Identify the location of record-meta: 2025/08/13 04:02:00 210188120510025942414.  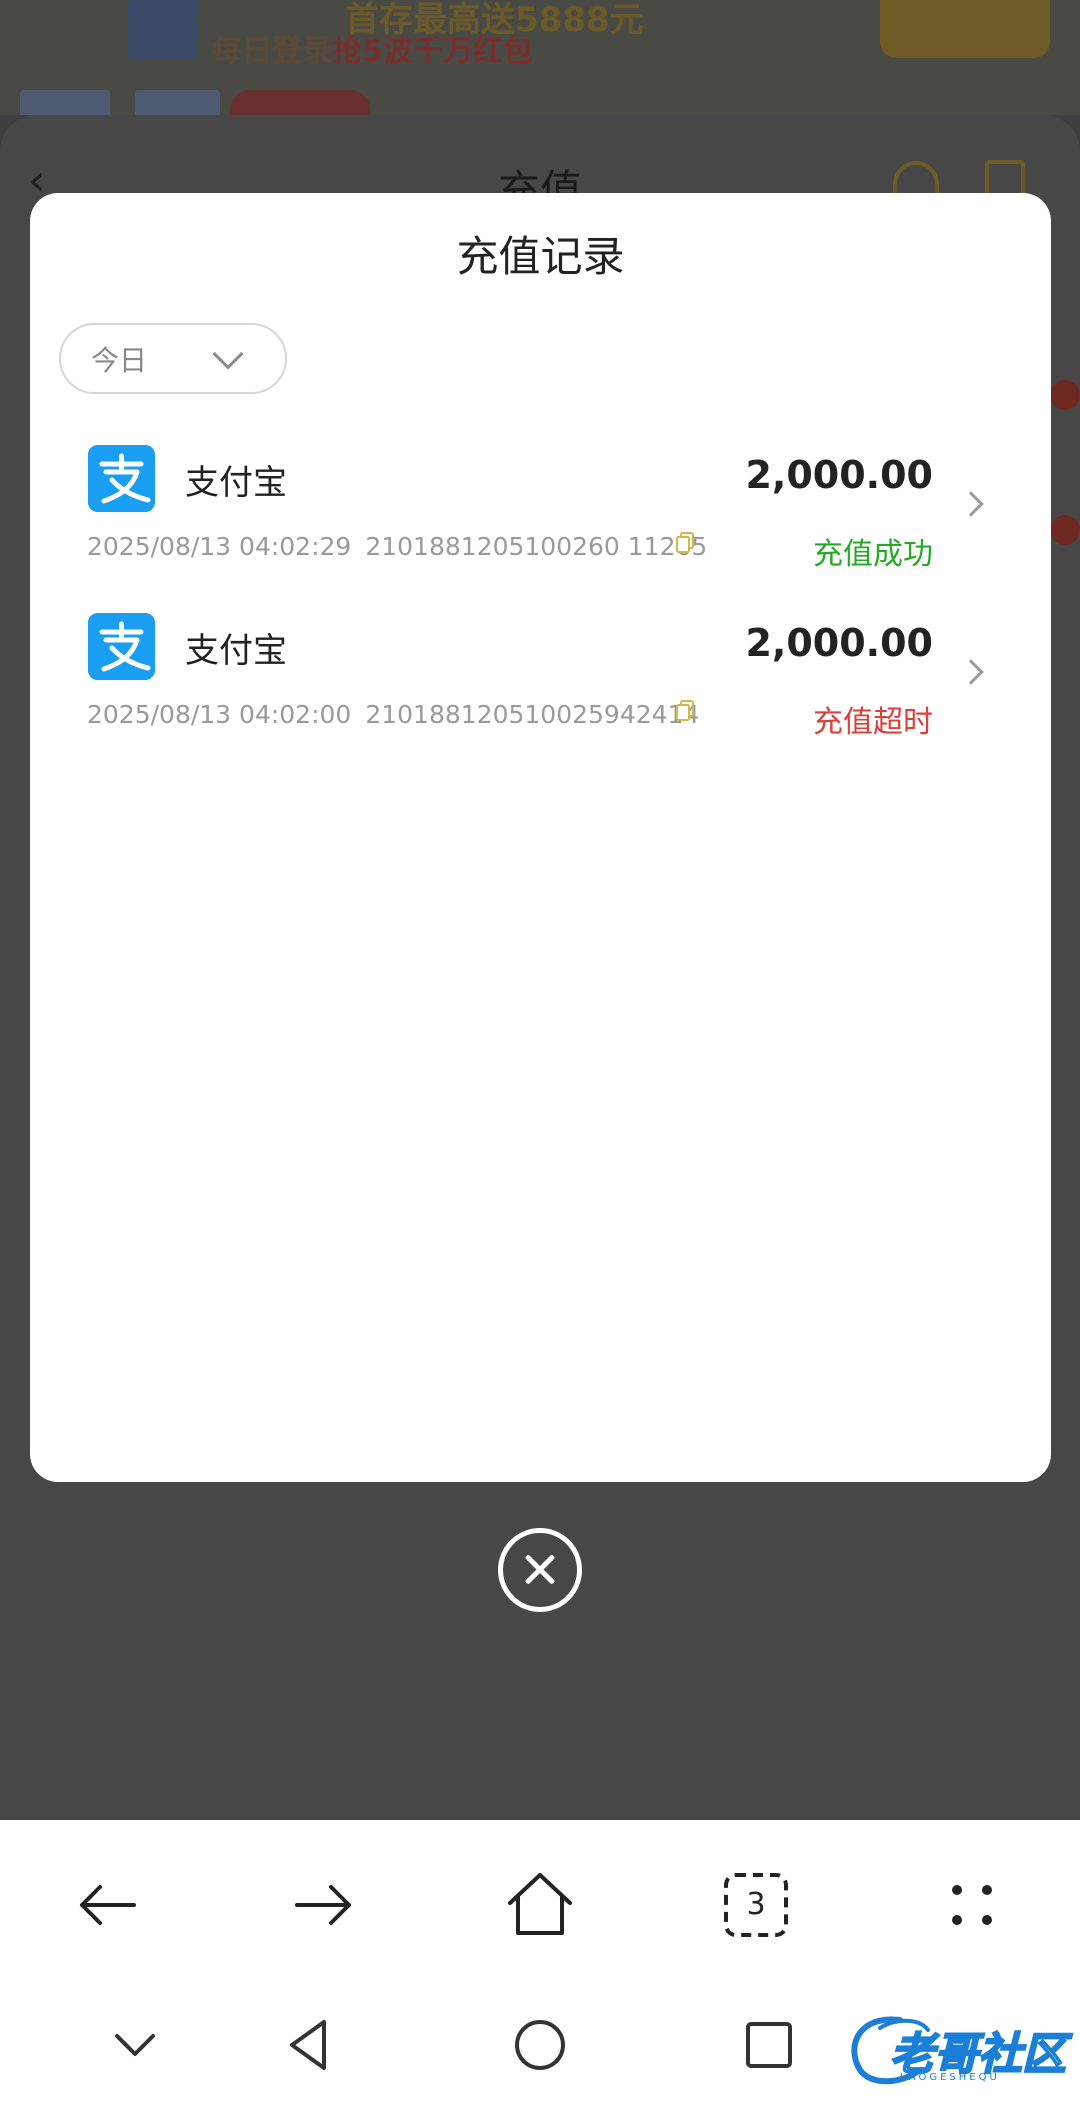
(393, 714).